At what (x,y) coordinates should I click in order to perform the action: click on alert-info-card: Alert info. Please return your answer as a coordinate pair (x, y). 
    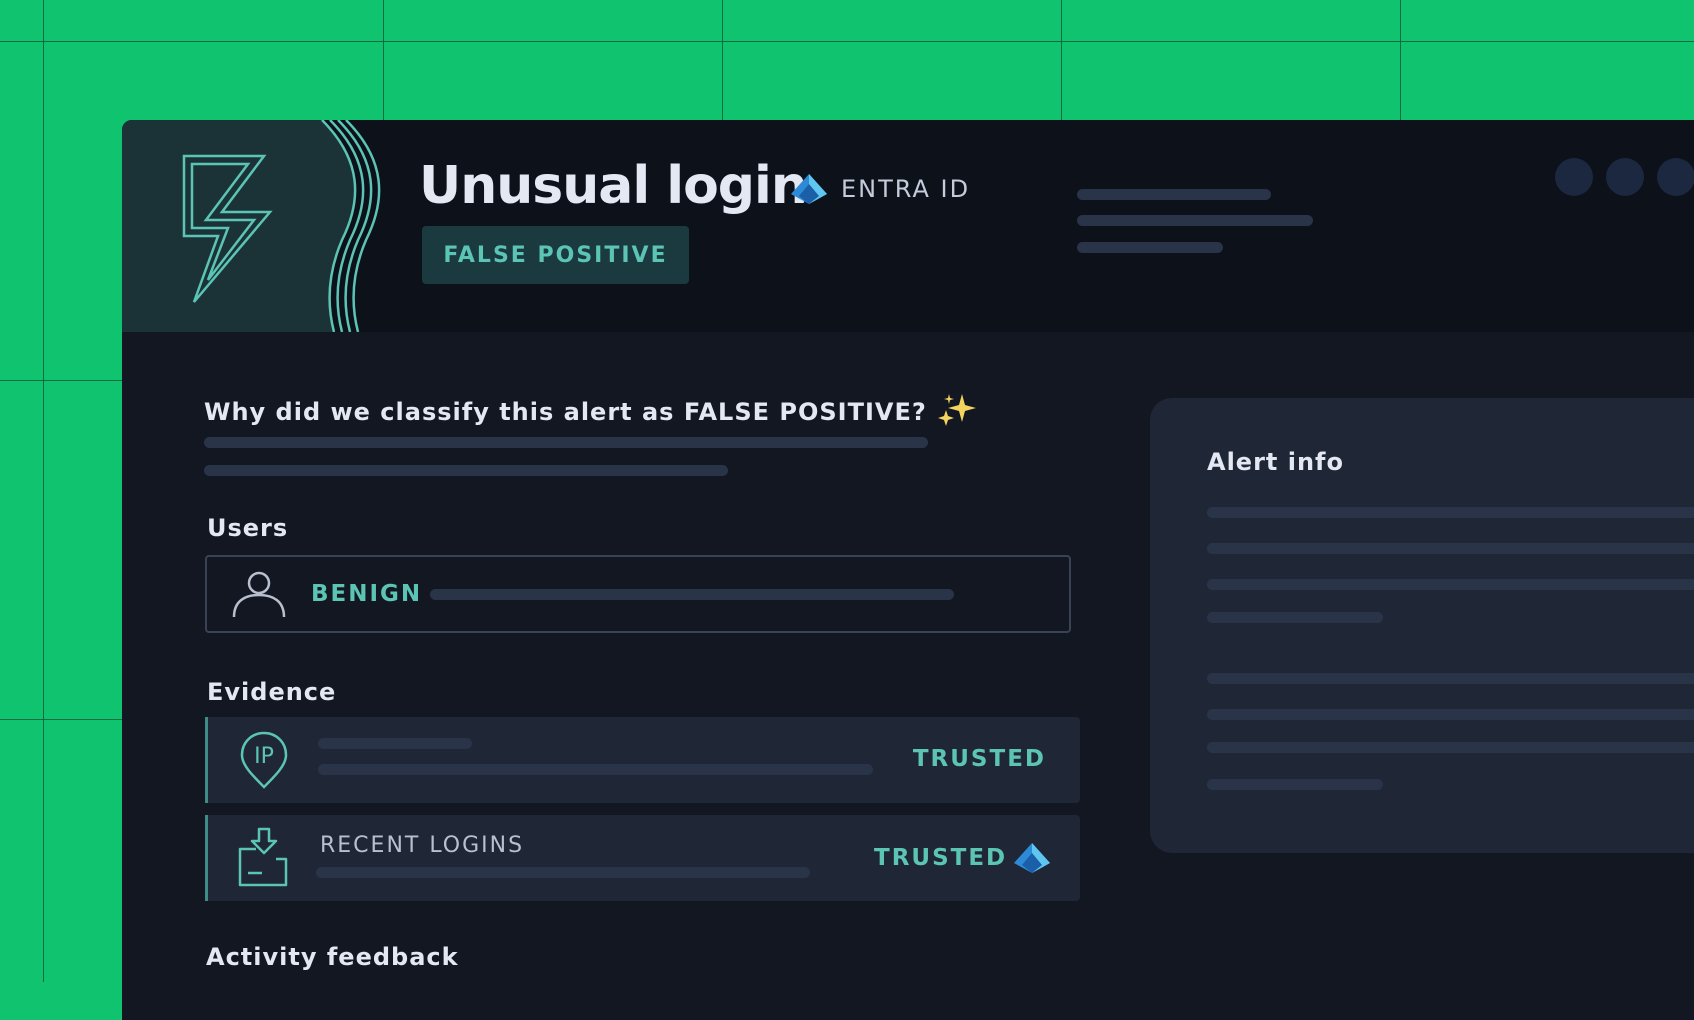
    Looking at the image, I should click on (1422, 625).